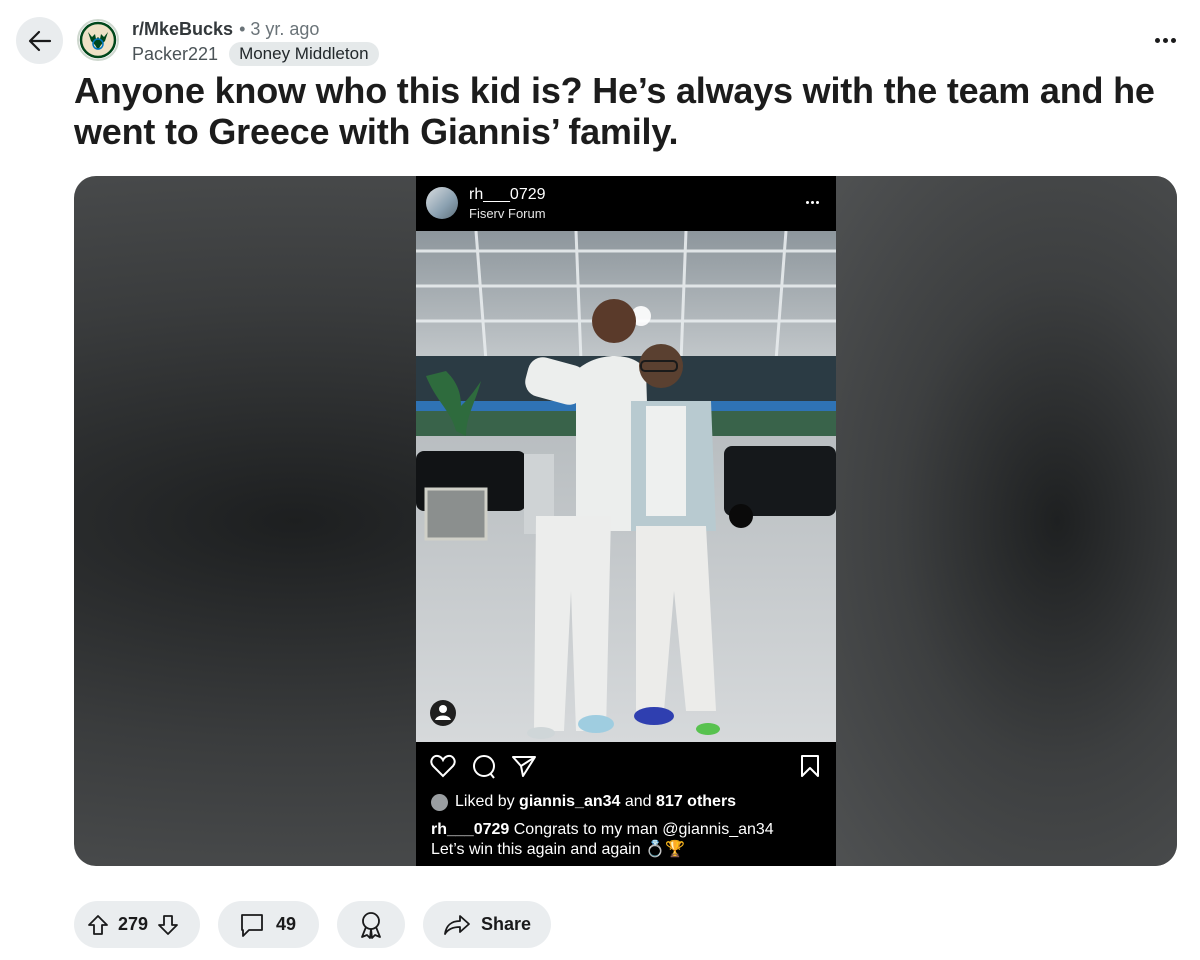 The image size is (1200, 960). Describe the element at coordinates (524, 766) in the screenshot. I see `send-icon` at that location.